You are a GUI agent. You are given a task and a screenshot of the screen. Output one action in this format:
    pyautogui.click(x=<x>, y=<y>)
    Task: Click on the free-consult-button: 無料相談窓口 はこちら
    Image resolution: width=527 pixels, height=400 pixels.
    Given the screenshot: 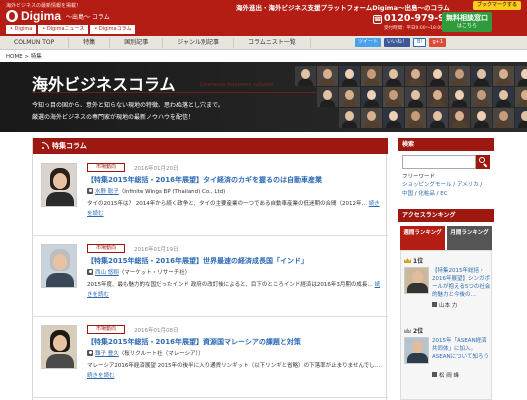 What is the action you would take?
    pyautogui.click(x=467, y=22)
    